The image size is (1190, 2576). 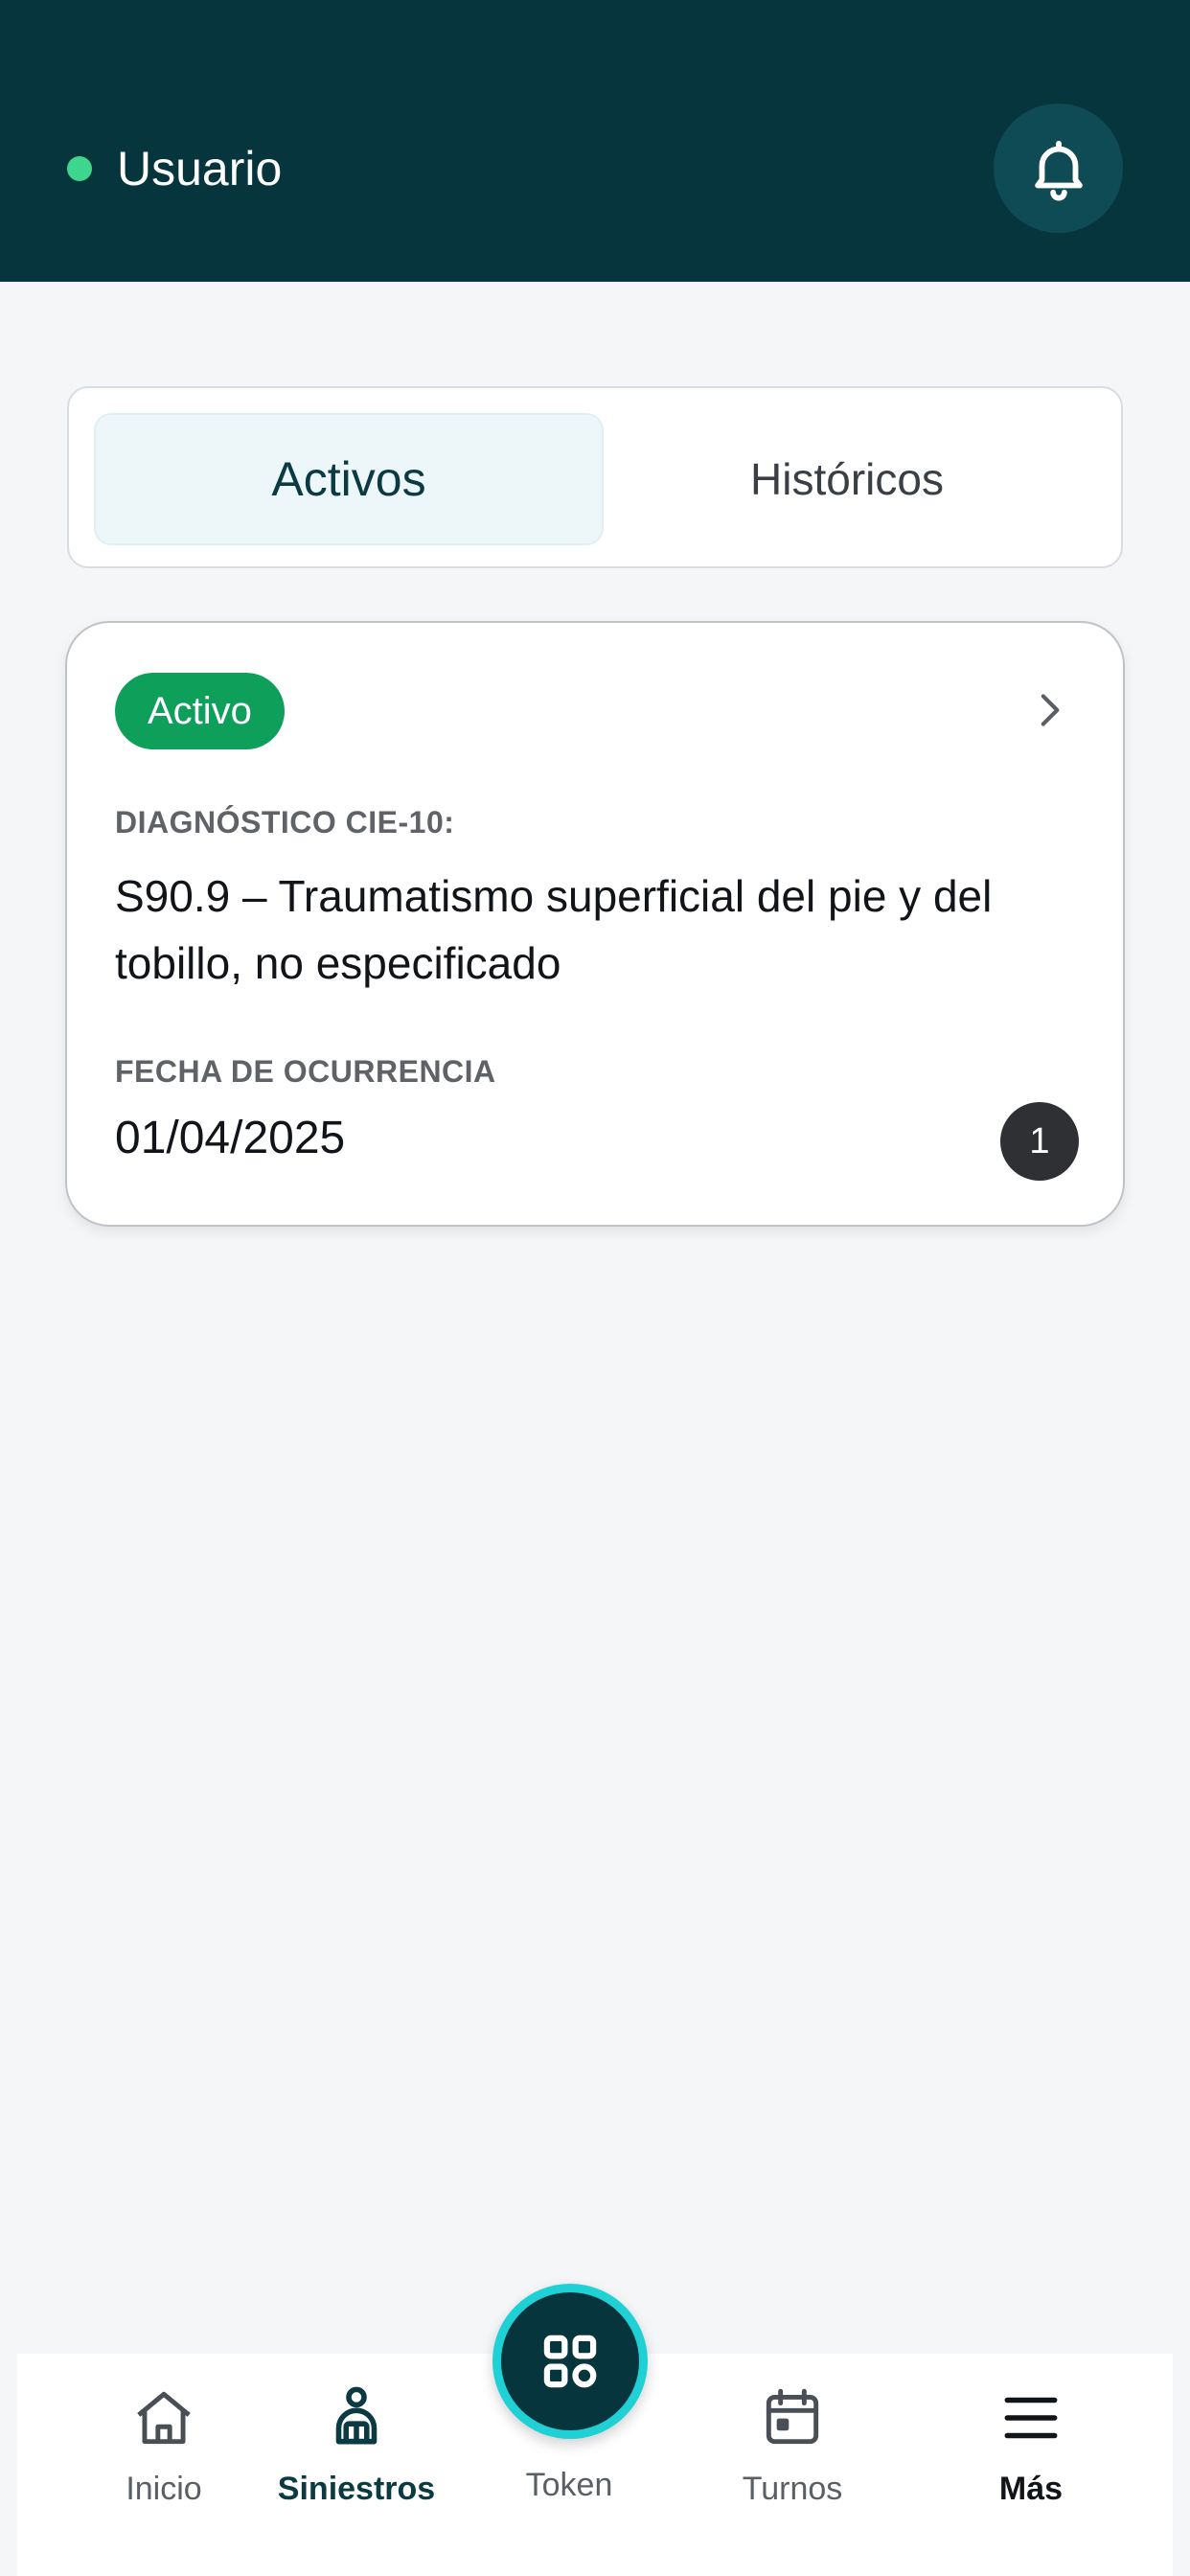 I want to click on notifications-button, so click(x=1059, y=168).